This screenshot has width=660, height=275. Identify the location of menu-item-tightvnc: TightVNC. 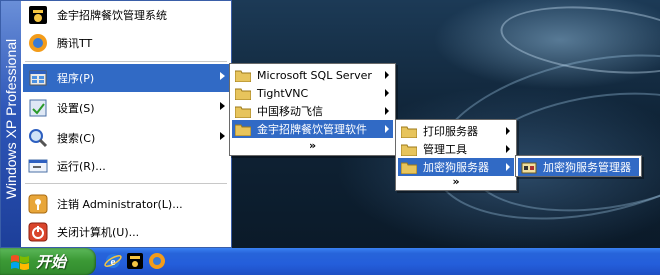
(312, 93).